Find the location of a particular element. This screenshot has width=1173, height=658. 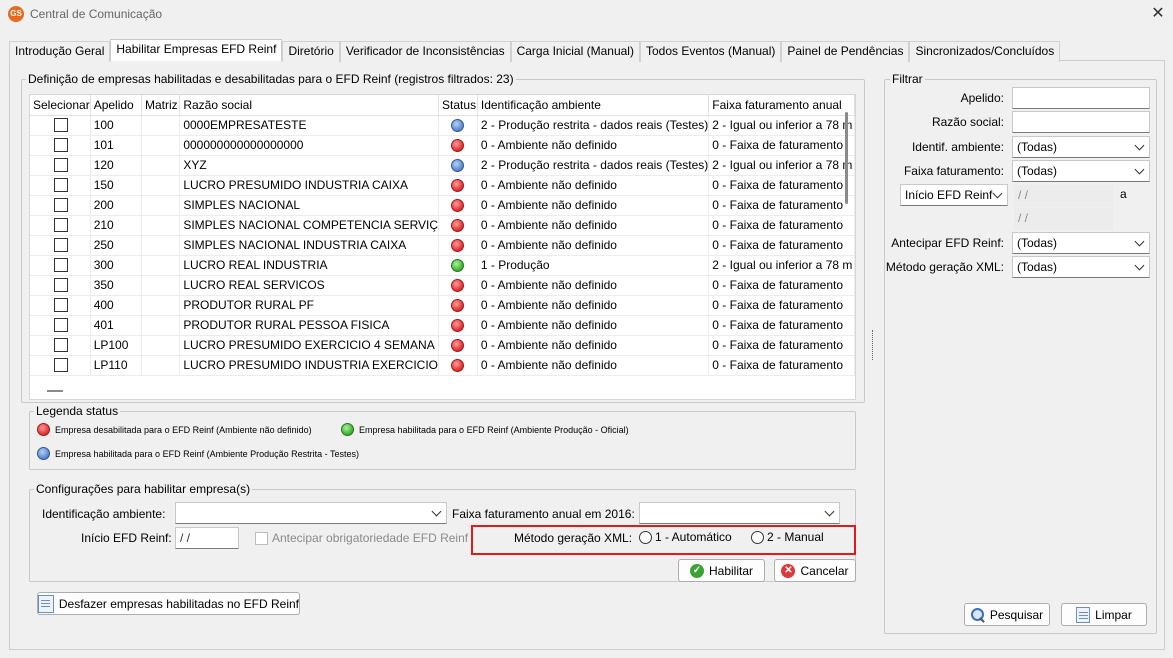

tab-painel-pendencias: Painel de Pendências is located at coordinates (845, 51).